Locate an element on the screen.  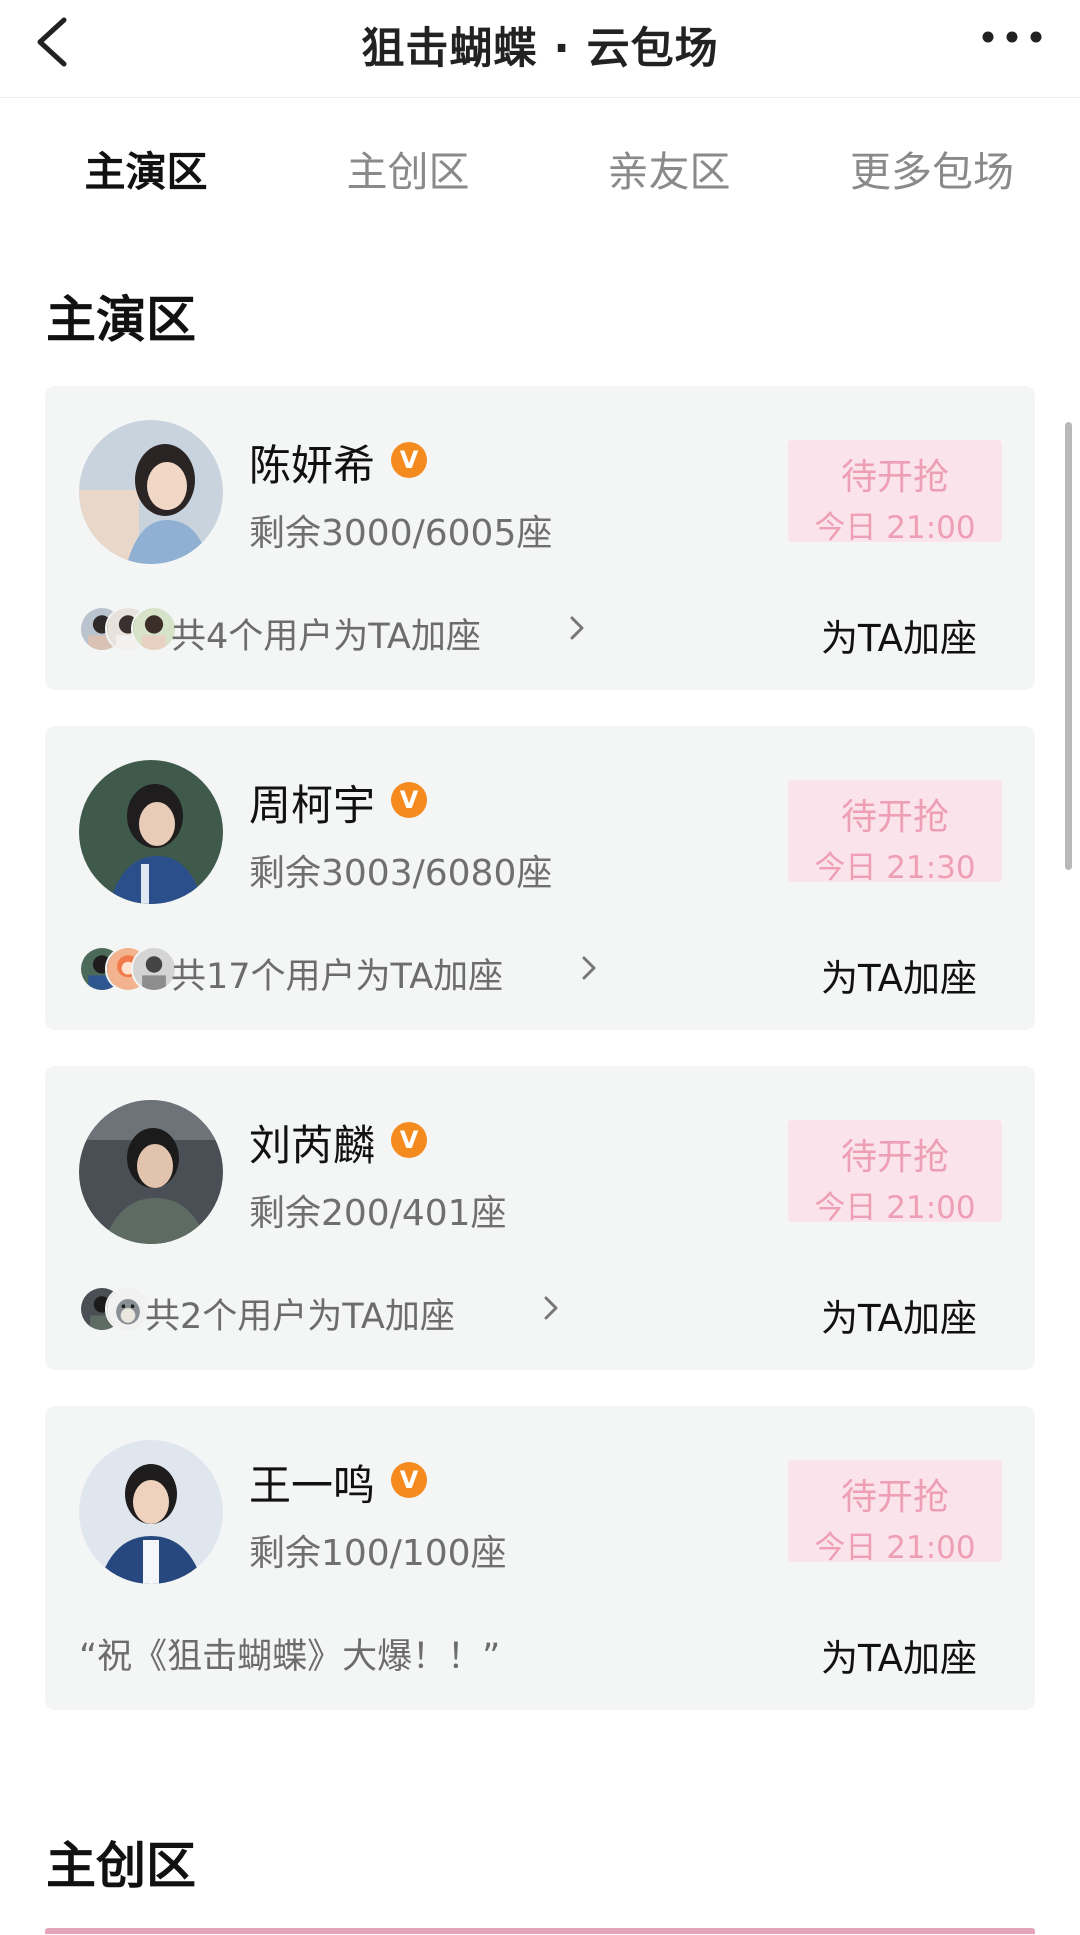
cast-message: “祝《狙击蝴蝶》大爆！！” is located at coordinates (290, 1657).